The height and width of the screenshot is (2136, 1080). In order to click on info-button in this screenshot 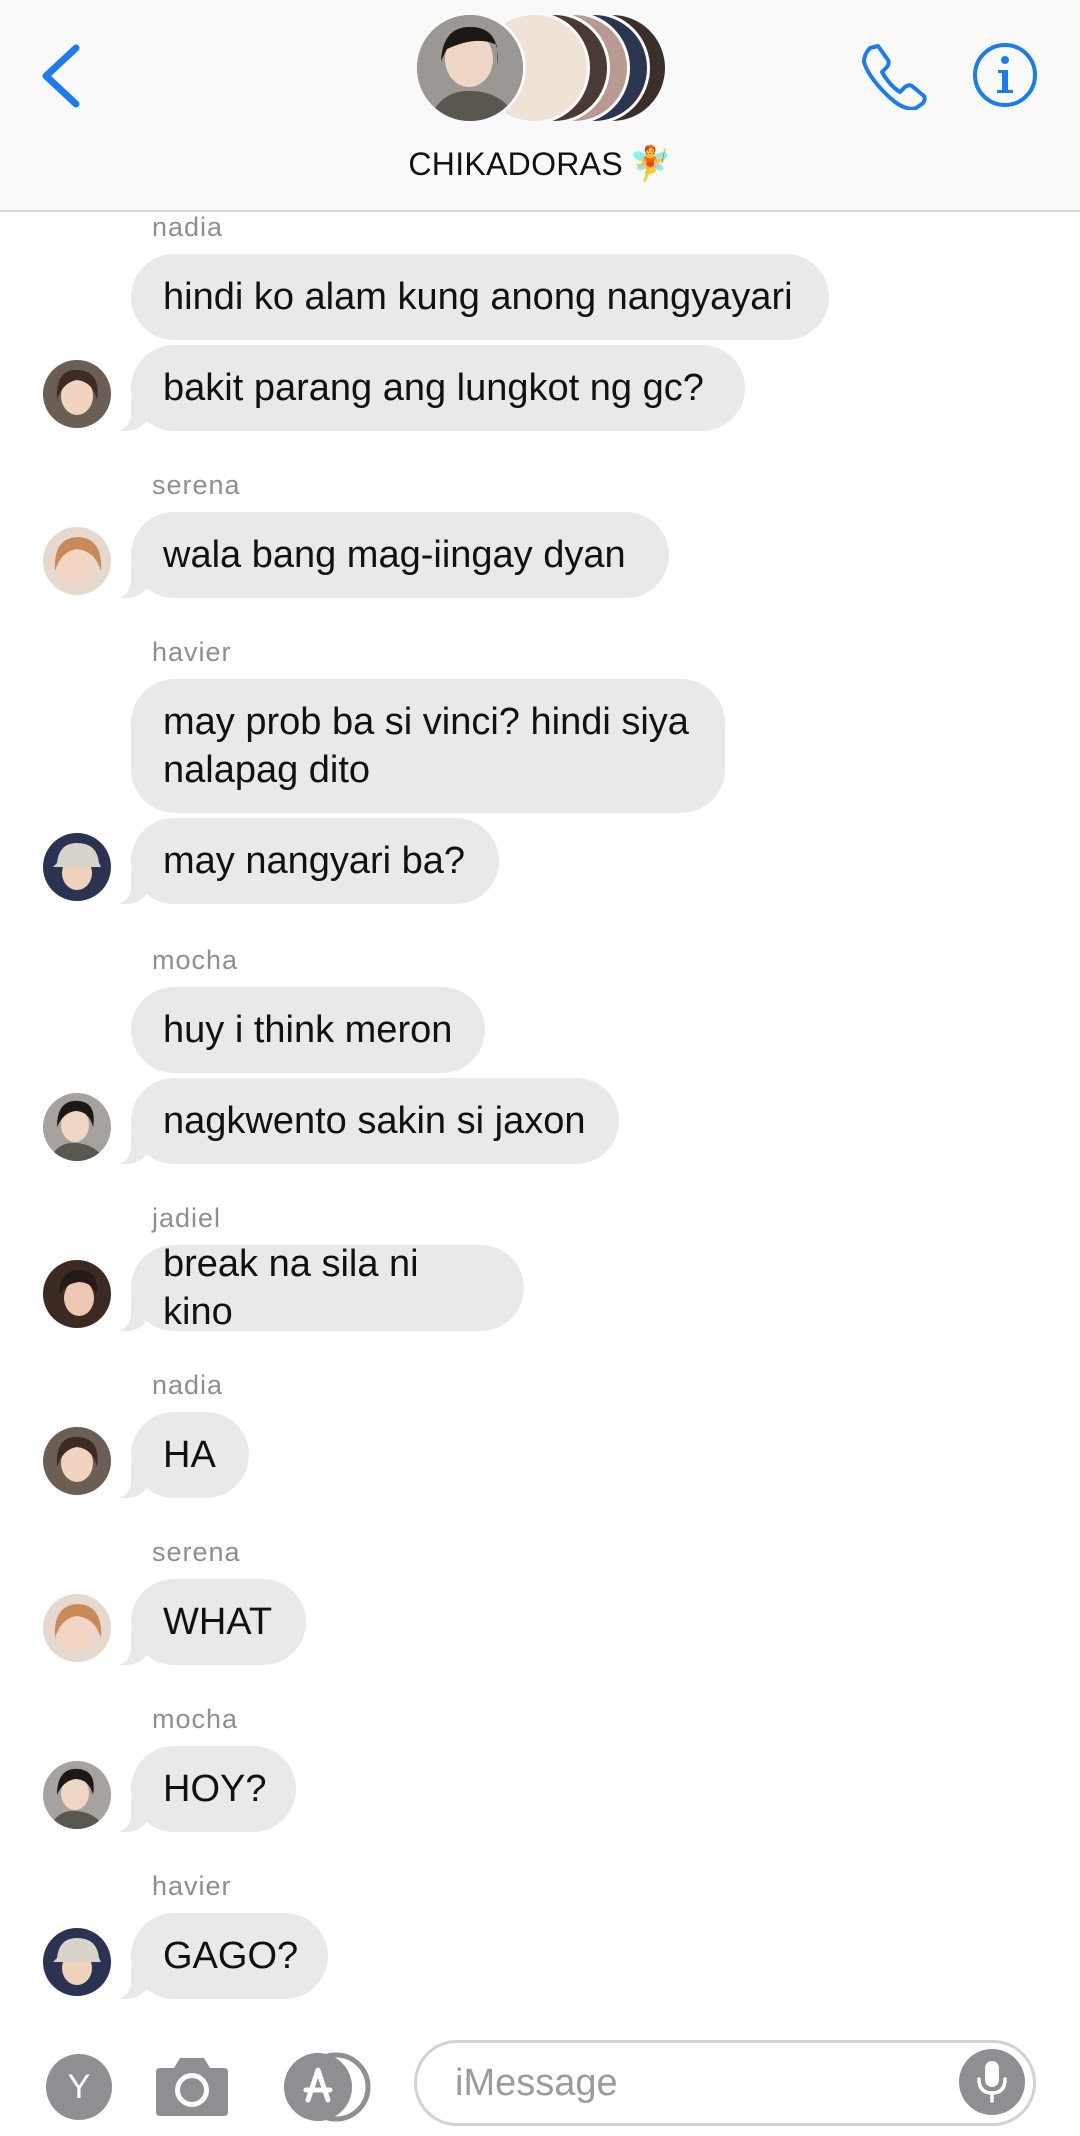, I will do `click(1005, 75)`.